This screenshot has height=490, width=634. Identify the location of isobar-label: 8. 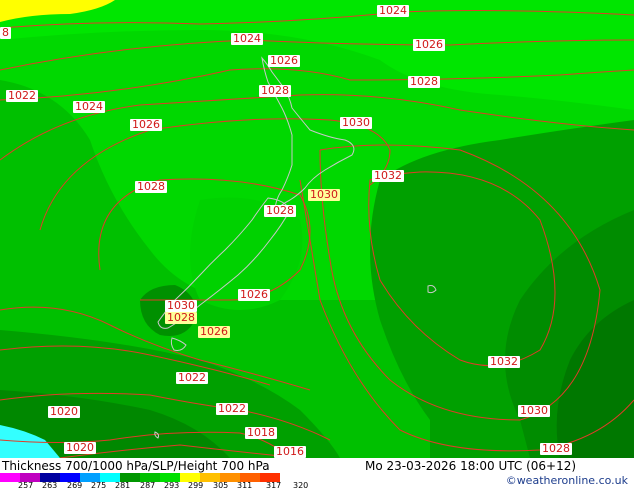
(5, 32).